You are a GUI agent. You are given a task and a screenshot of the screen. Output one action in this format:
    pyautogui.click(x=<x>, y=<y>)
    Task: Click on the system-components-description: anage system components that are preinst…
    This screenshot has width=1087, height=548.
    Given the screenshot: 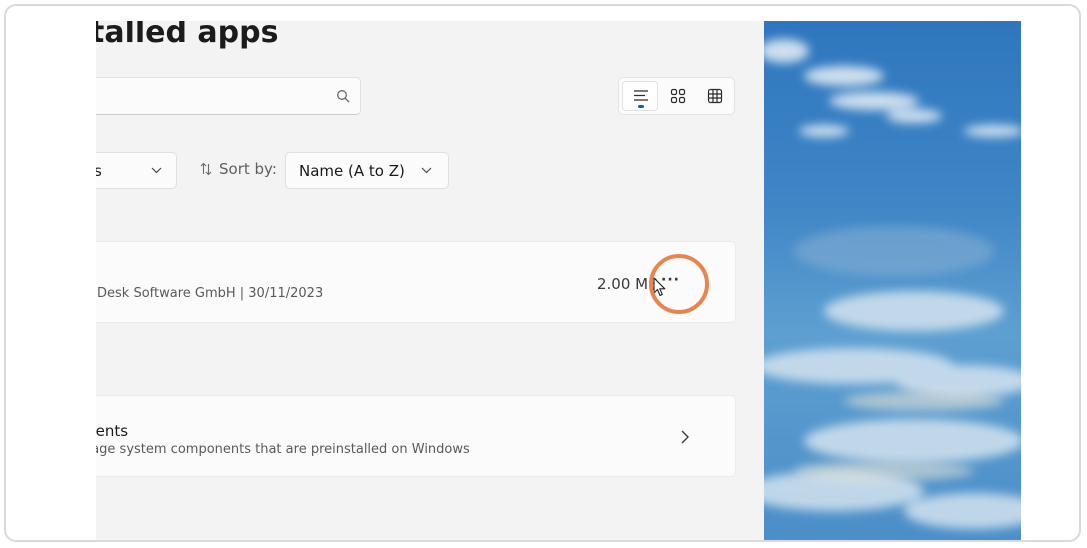 What is the action you would take?
    pyautogui.click(x=283, y=449)
    